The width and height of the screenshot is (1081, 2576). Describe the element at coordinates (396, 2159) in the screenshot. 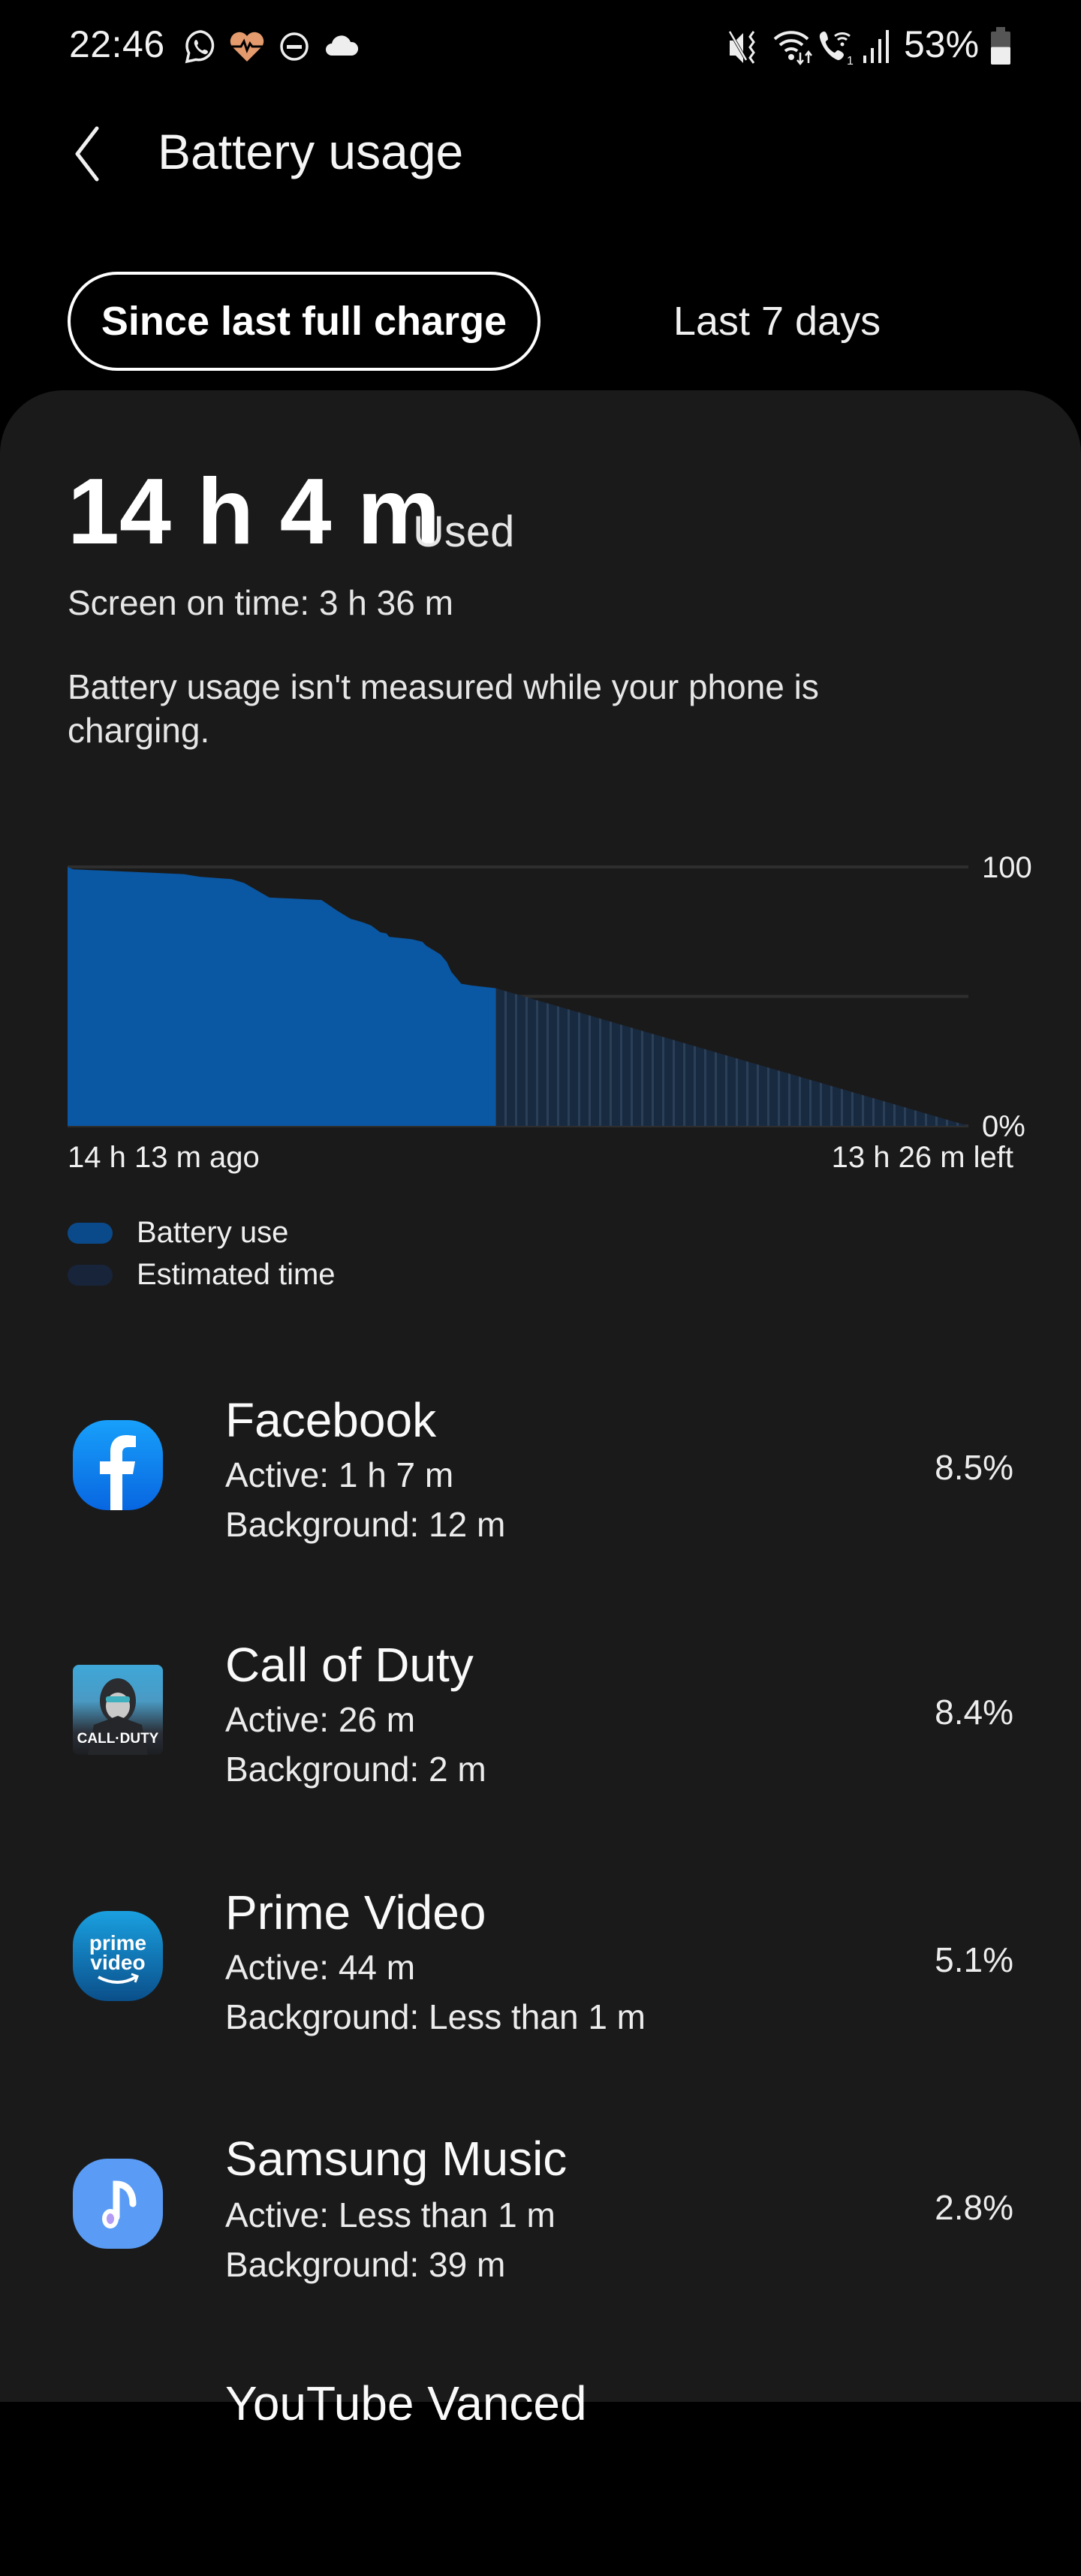

I see `app-name: Samsung Music` at that location.